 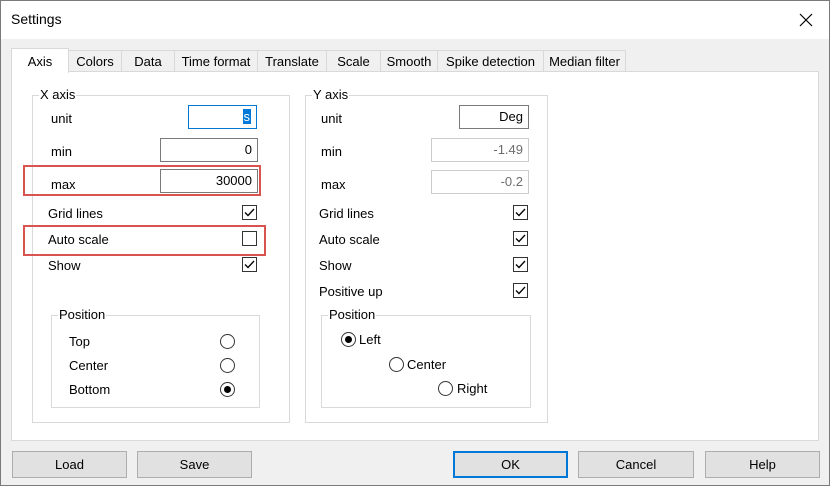 I want to click on close-icon, so click(x=806, y=20).